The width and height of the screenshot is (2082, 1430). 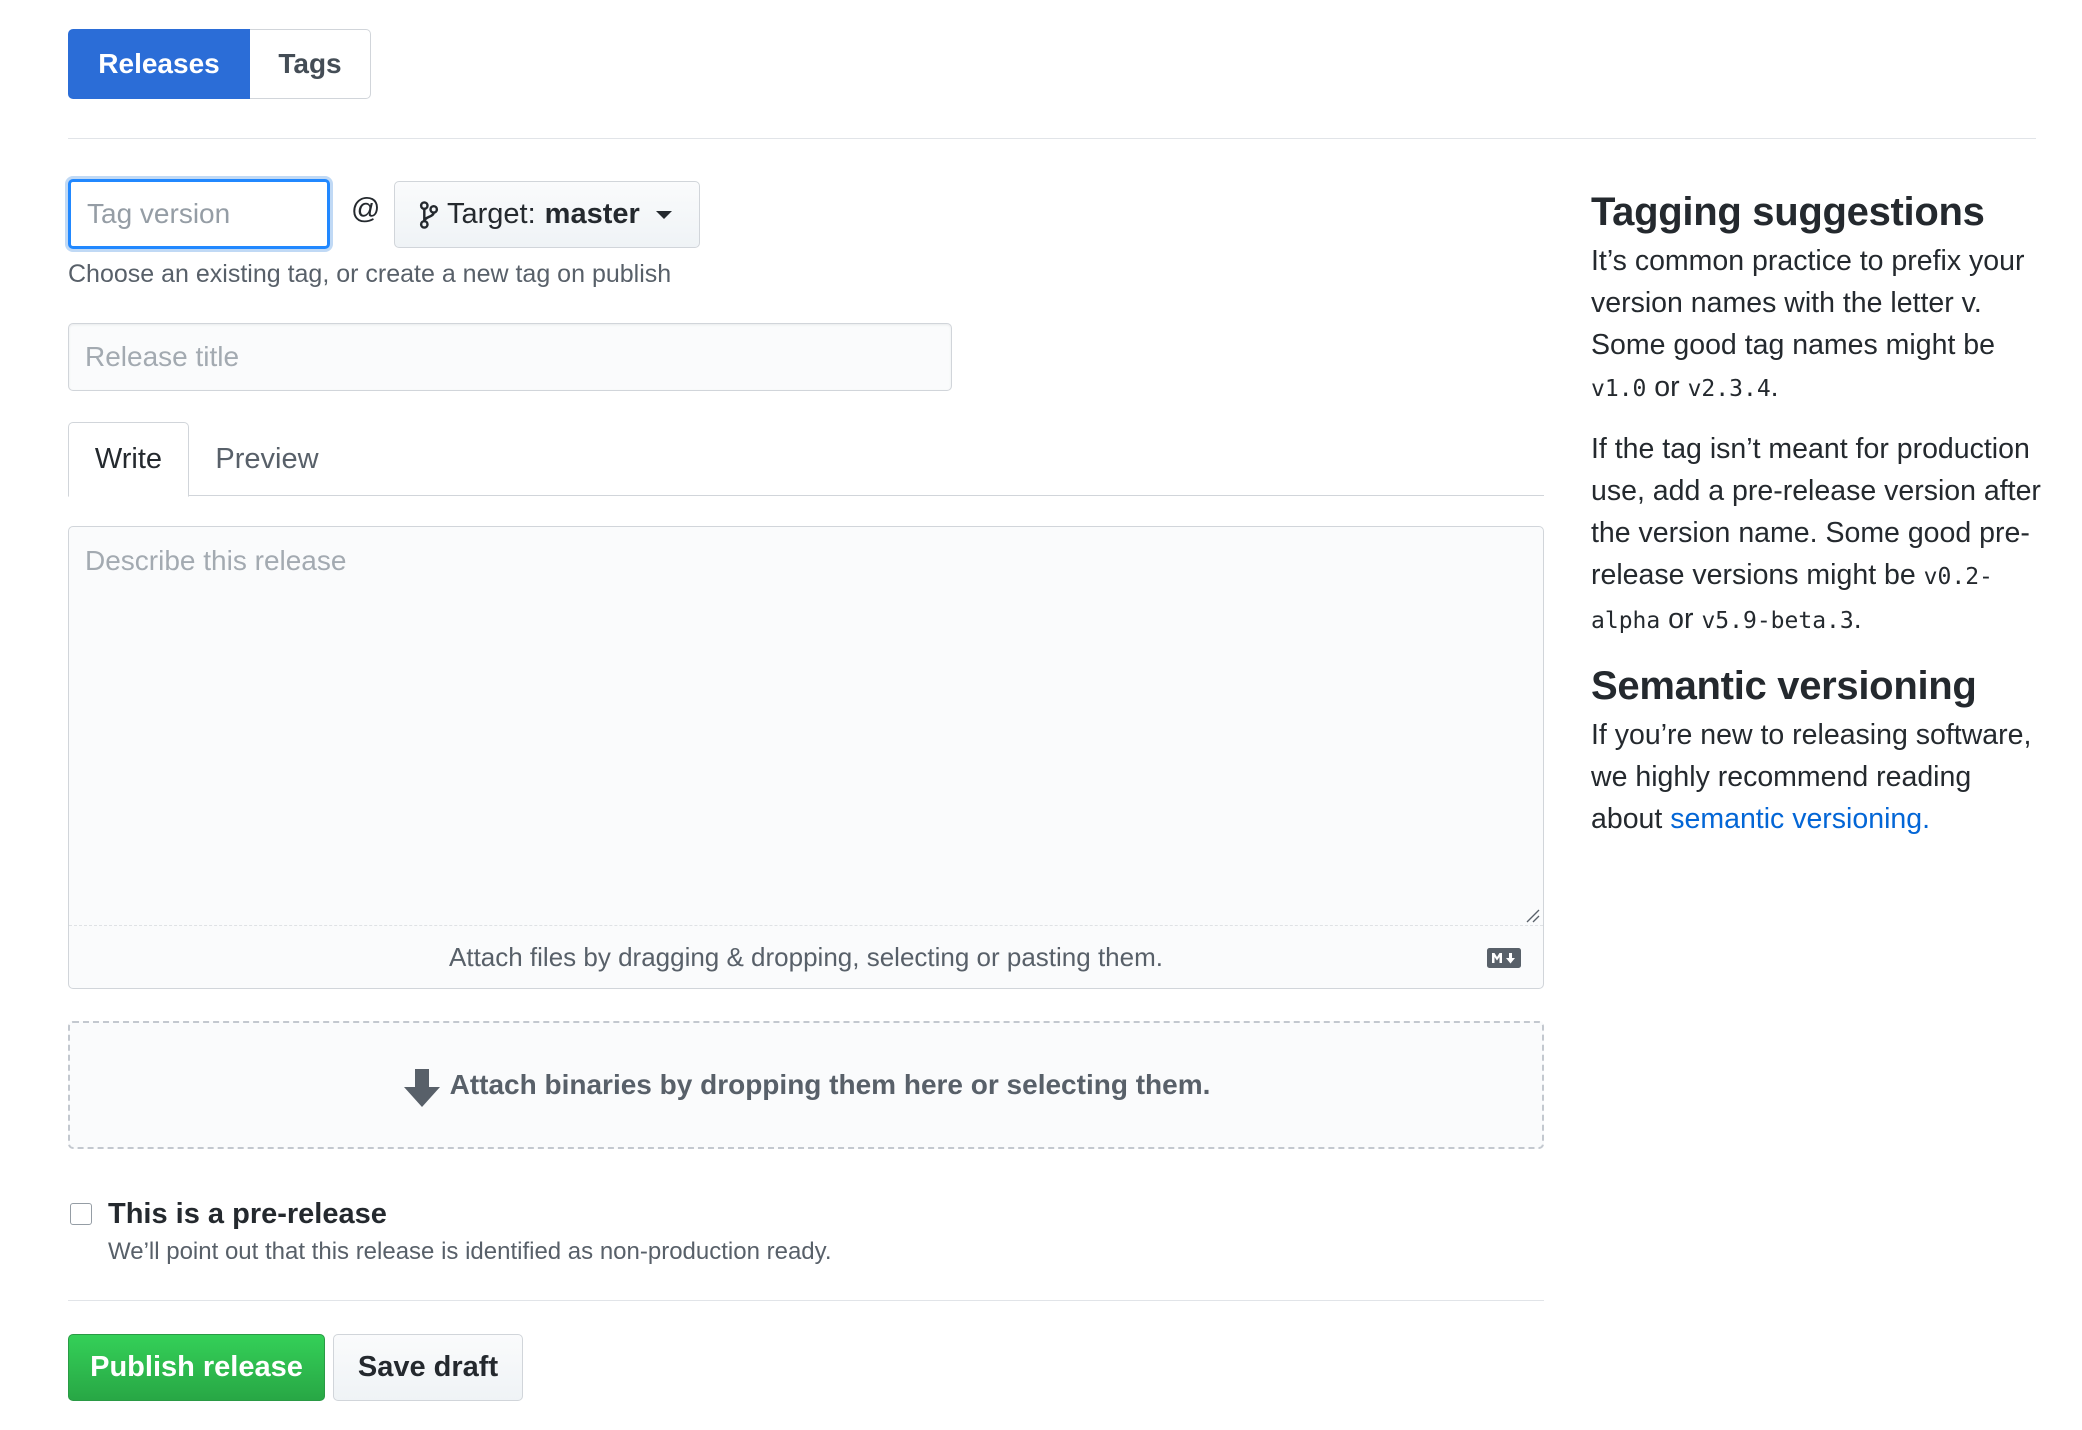 What do you see at coordinates (663, 214) in the screenshot?
I see `caret-down-icon` at bounding box center [663, 214].